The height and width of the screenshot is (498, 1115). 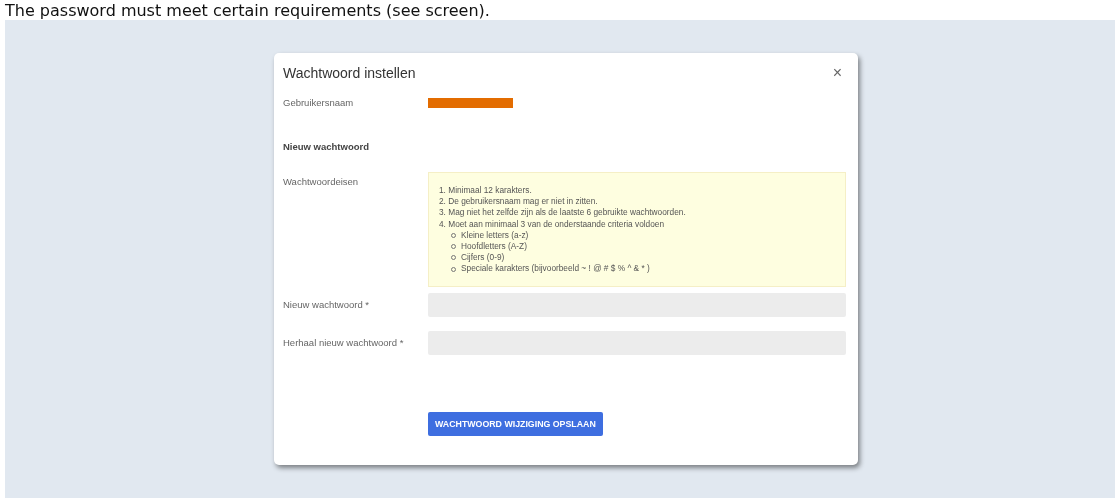 What do you see at coordinates (327, 146) in the screenshot?
I see `section-heading: Nieuw wachtwoord` at bounding box center [327, 146].